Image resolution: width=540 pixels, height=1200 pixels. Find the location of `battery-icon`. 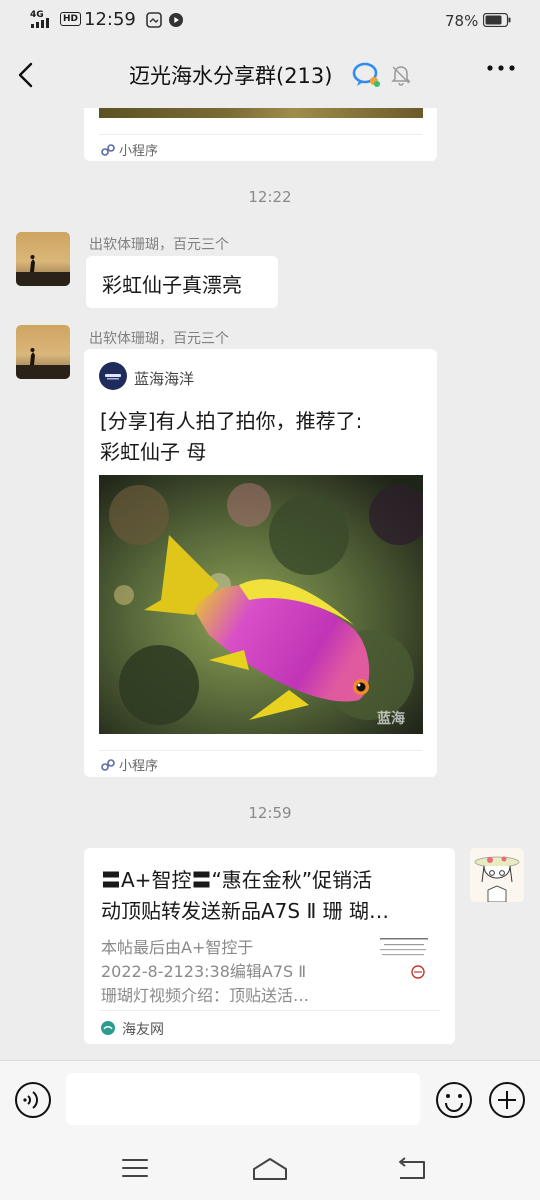

battery-icon is located at coordinates (497, 20).